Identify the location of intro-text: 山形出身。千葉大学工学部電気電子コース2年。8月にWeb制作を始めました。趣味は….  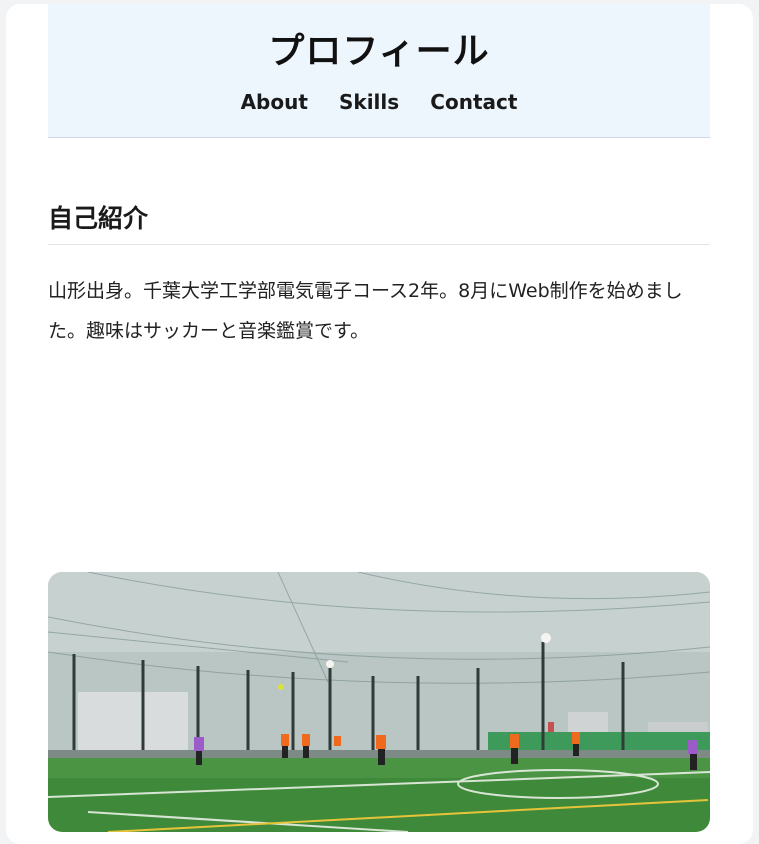
(365, 311).